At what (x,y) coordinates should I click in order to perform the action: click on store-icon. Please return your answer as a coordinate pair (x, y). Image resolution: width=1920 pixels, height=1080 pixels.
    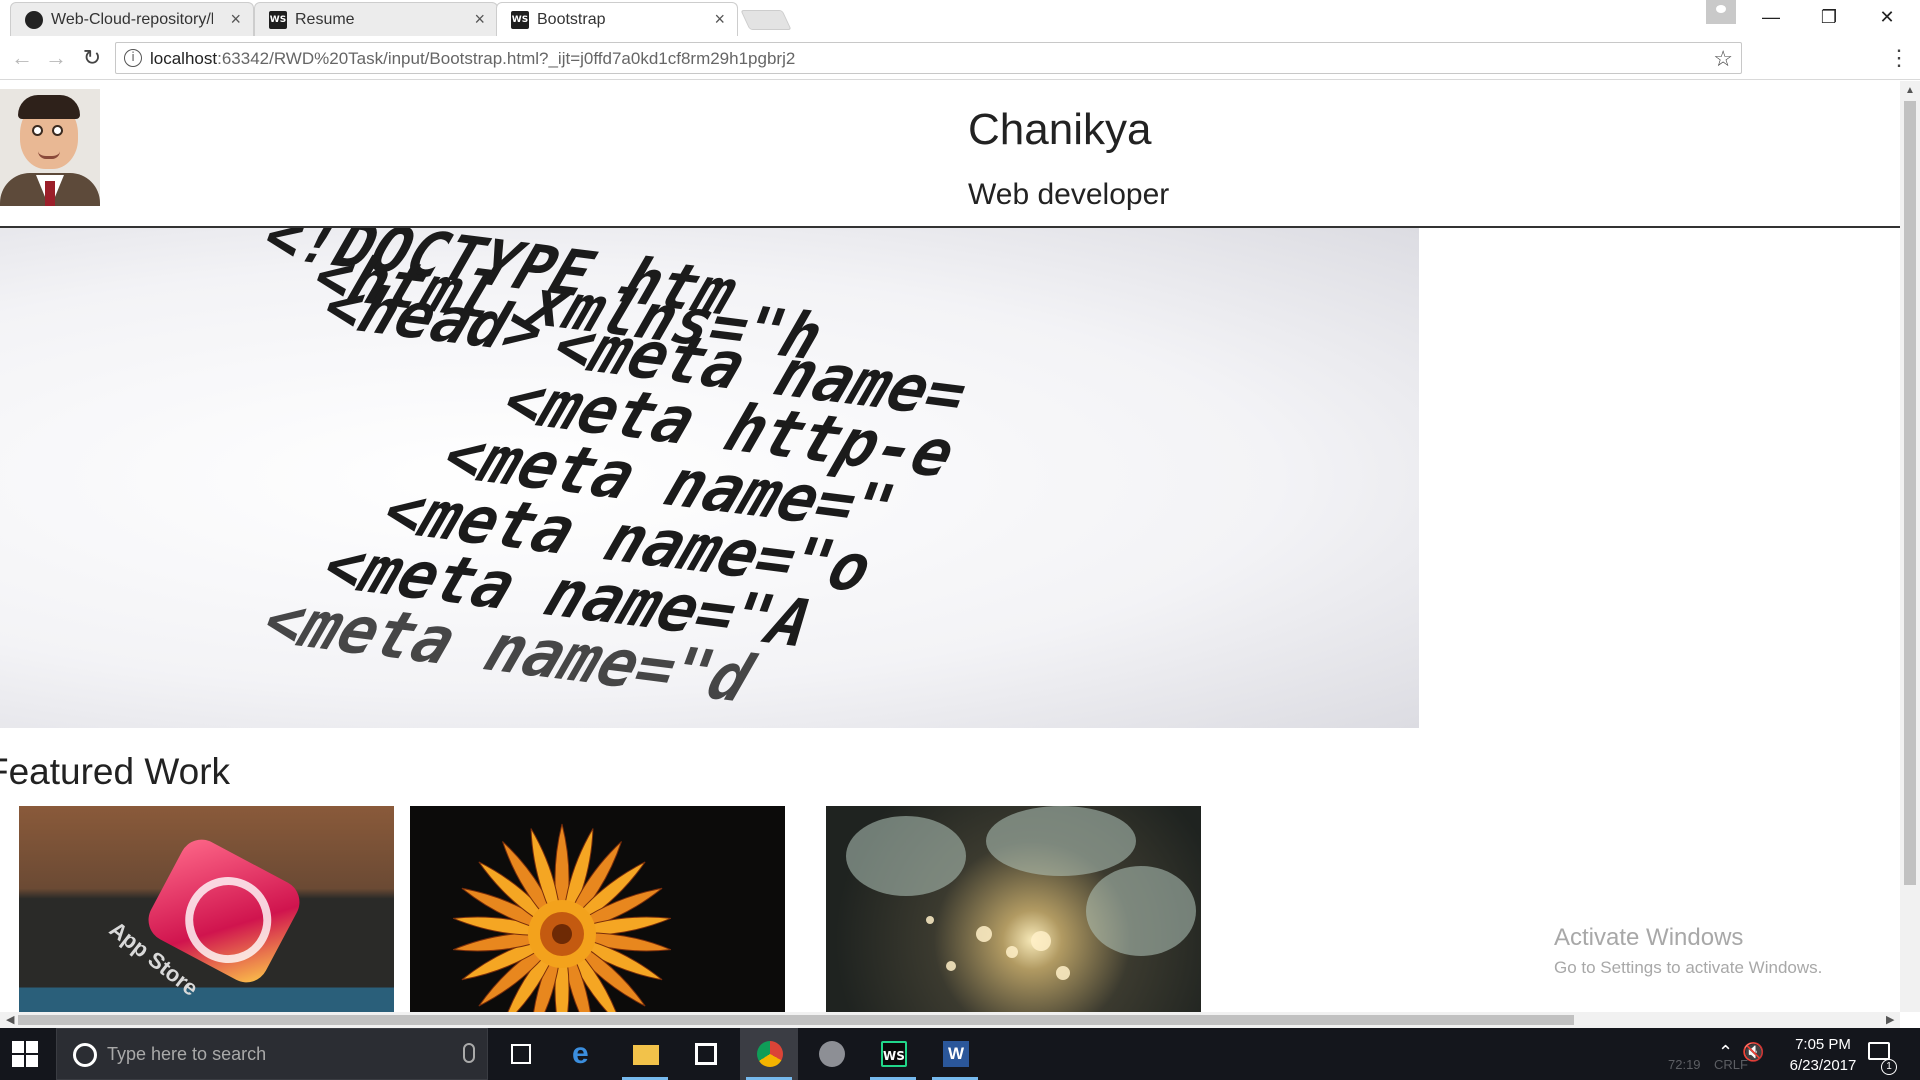
    Looking at the image, I should click on (706, 1054).